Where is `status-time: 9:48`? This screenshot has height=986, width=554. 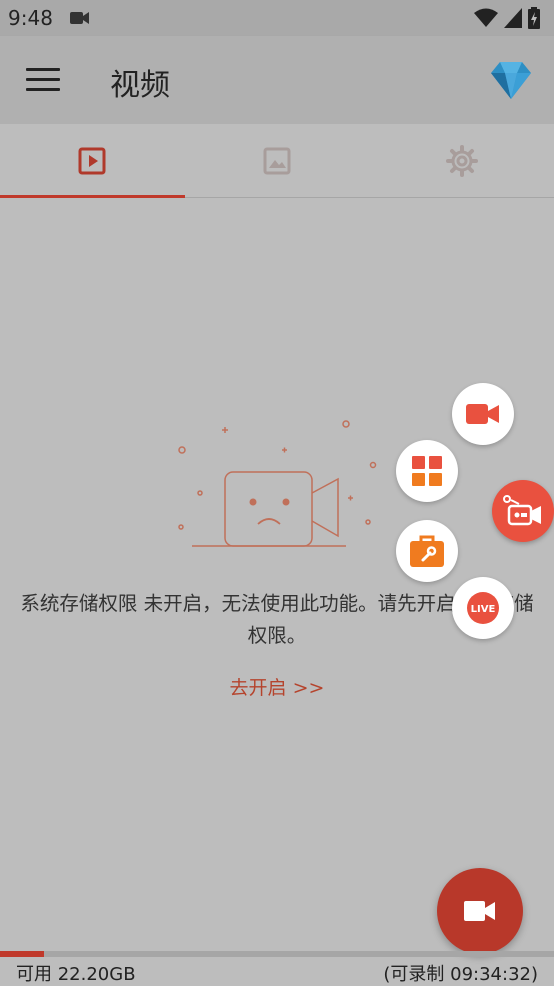
status-time: 9:48 is located at coordinates (30, 18).